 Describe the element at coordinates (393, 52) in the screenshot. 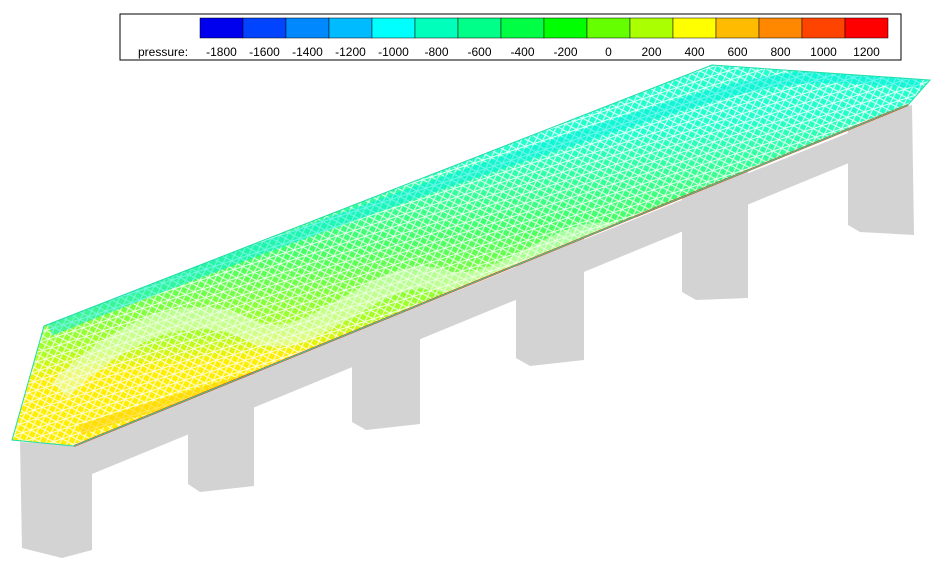

I see `legend-tick-label: -1000` at that location.